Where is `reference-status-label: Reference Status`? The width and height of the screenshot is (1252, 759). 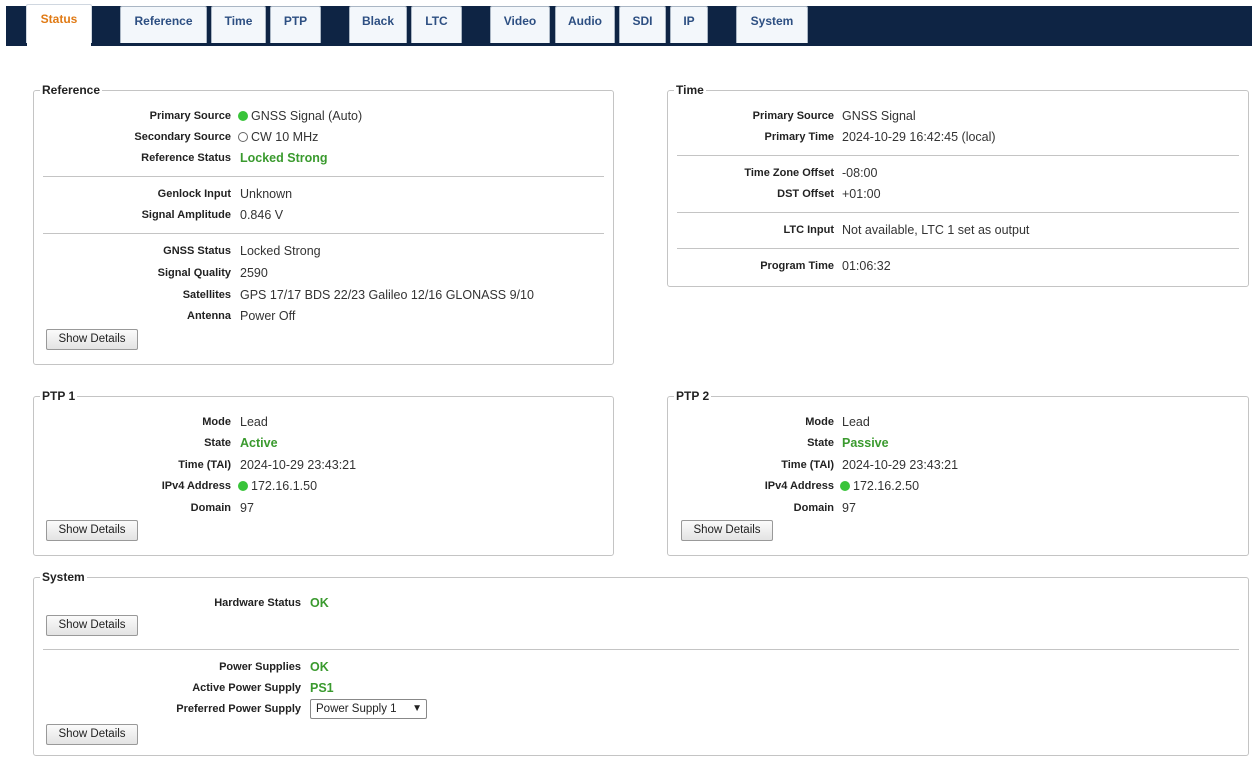 reference-status-label: Reference Status is located at coordinates (186, 158).